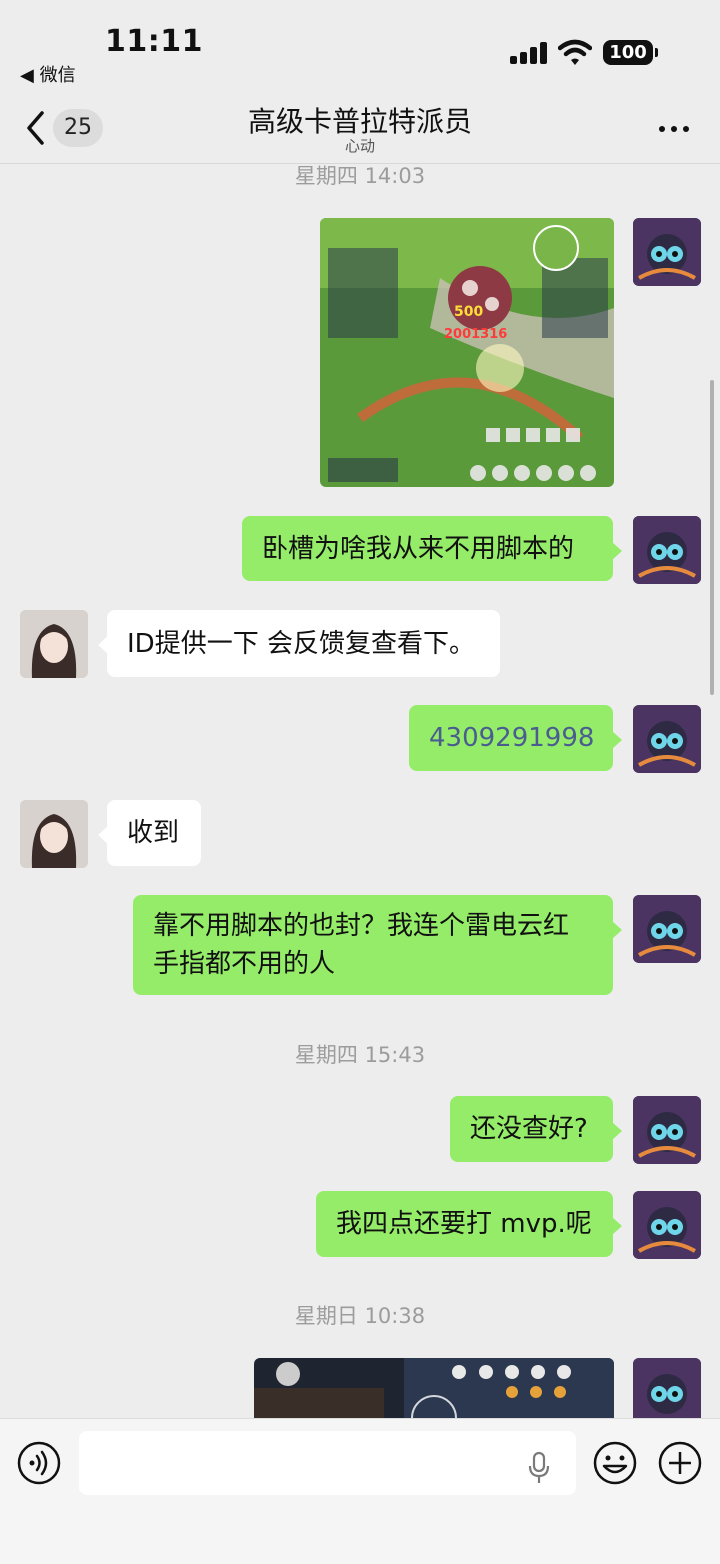  I want to click on outgoing-message: 4309291998, so click(515, 738).